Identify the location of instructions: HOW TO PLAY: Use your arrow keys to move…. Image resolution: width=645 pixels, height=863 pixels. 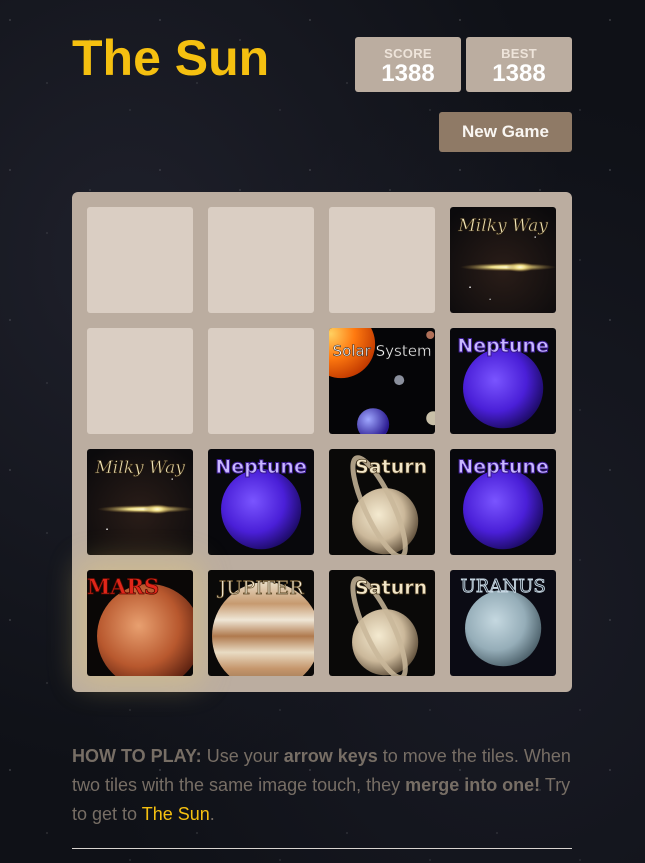
(322, 785).